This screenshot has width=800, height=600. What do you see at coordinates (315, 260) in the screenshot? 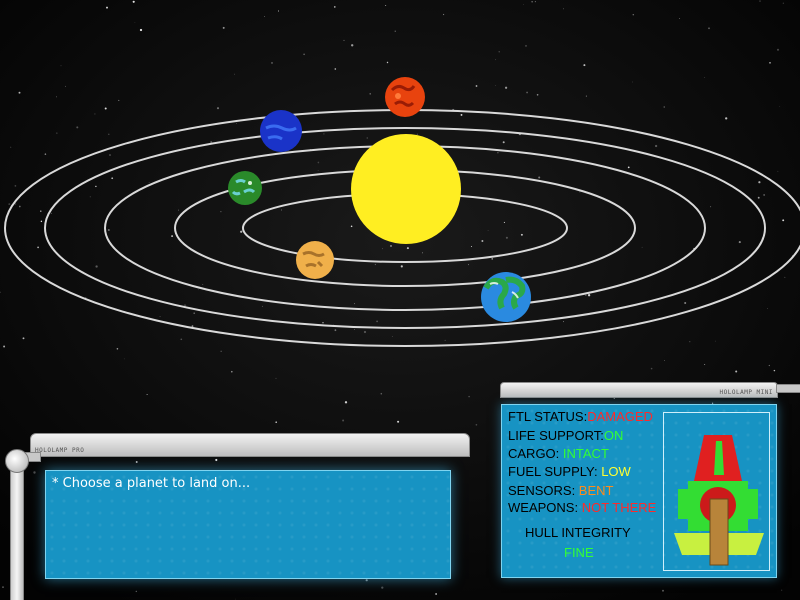
I see `desert-planet` at bounding box center [315, 260].